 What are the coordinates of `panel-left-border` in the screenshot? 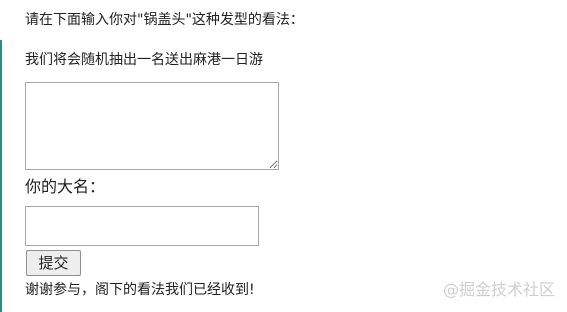 It's located at (1, 176).